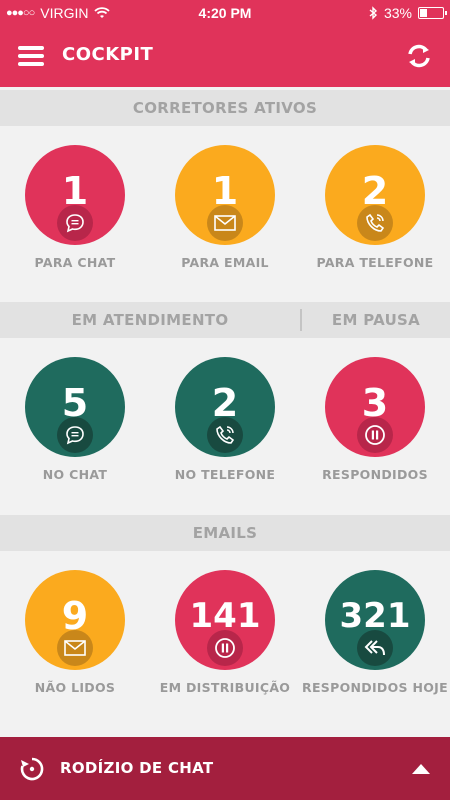 The height and width of the screenshot is (800, 450). Describe the element at coordinates (376, 320) in the screenshot. I see `section-title-em-pausa: EM PAUSA` at that location.